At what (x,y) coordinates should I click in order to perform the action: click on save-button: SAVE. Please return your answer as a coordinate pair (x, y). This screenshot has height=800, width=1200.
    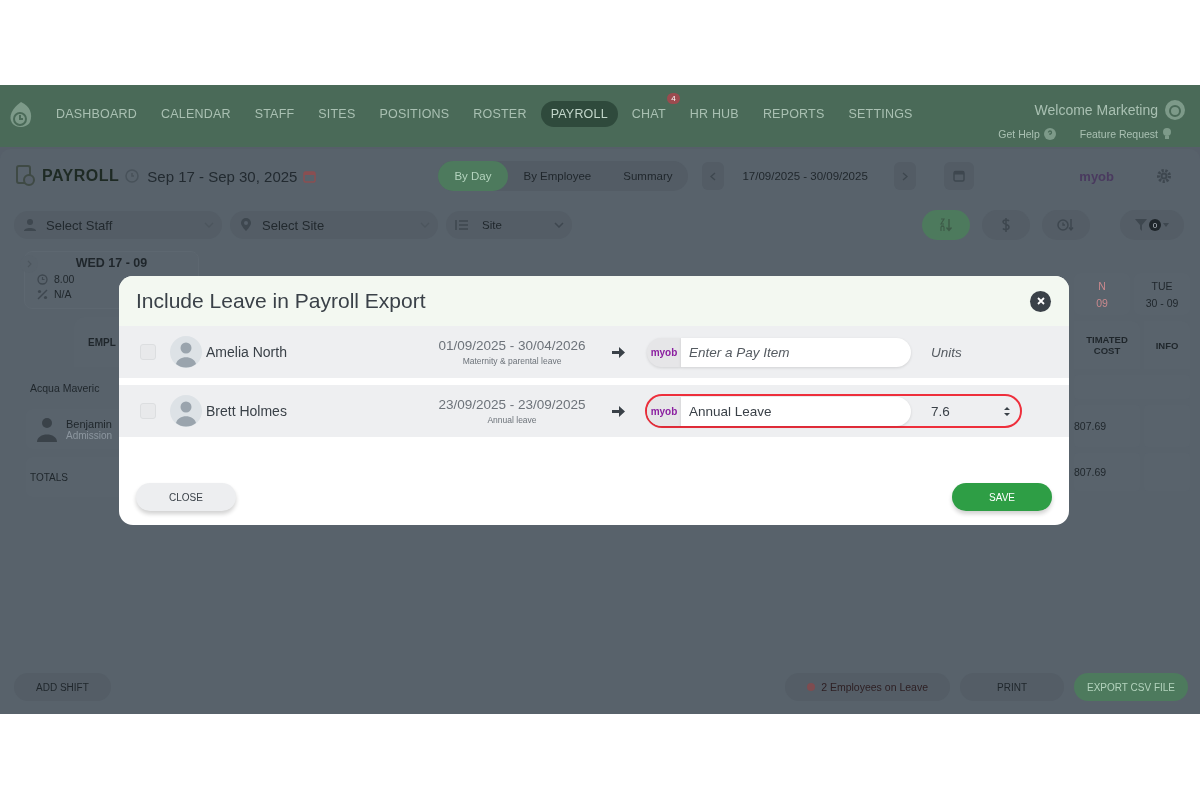
    Looking at the image, I should click on (1002, 497).